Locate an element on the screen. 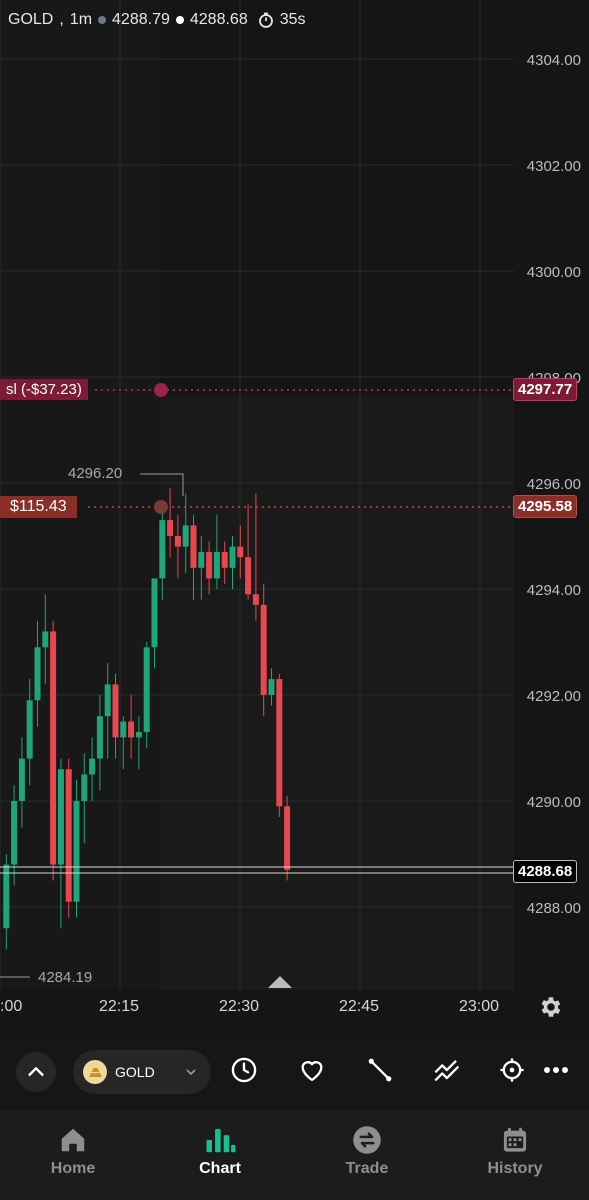 The width and height of the screenshot is (589, 1200). nav-item-label: Home is located at coordinates (73, 1168).